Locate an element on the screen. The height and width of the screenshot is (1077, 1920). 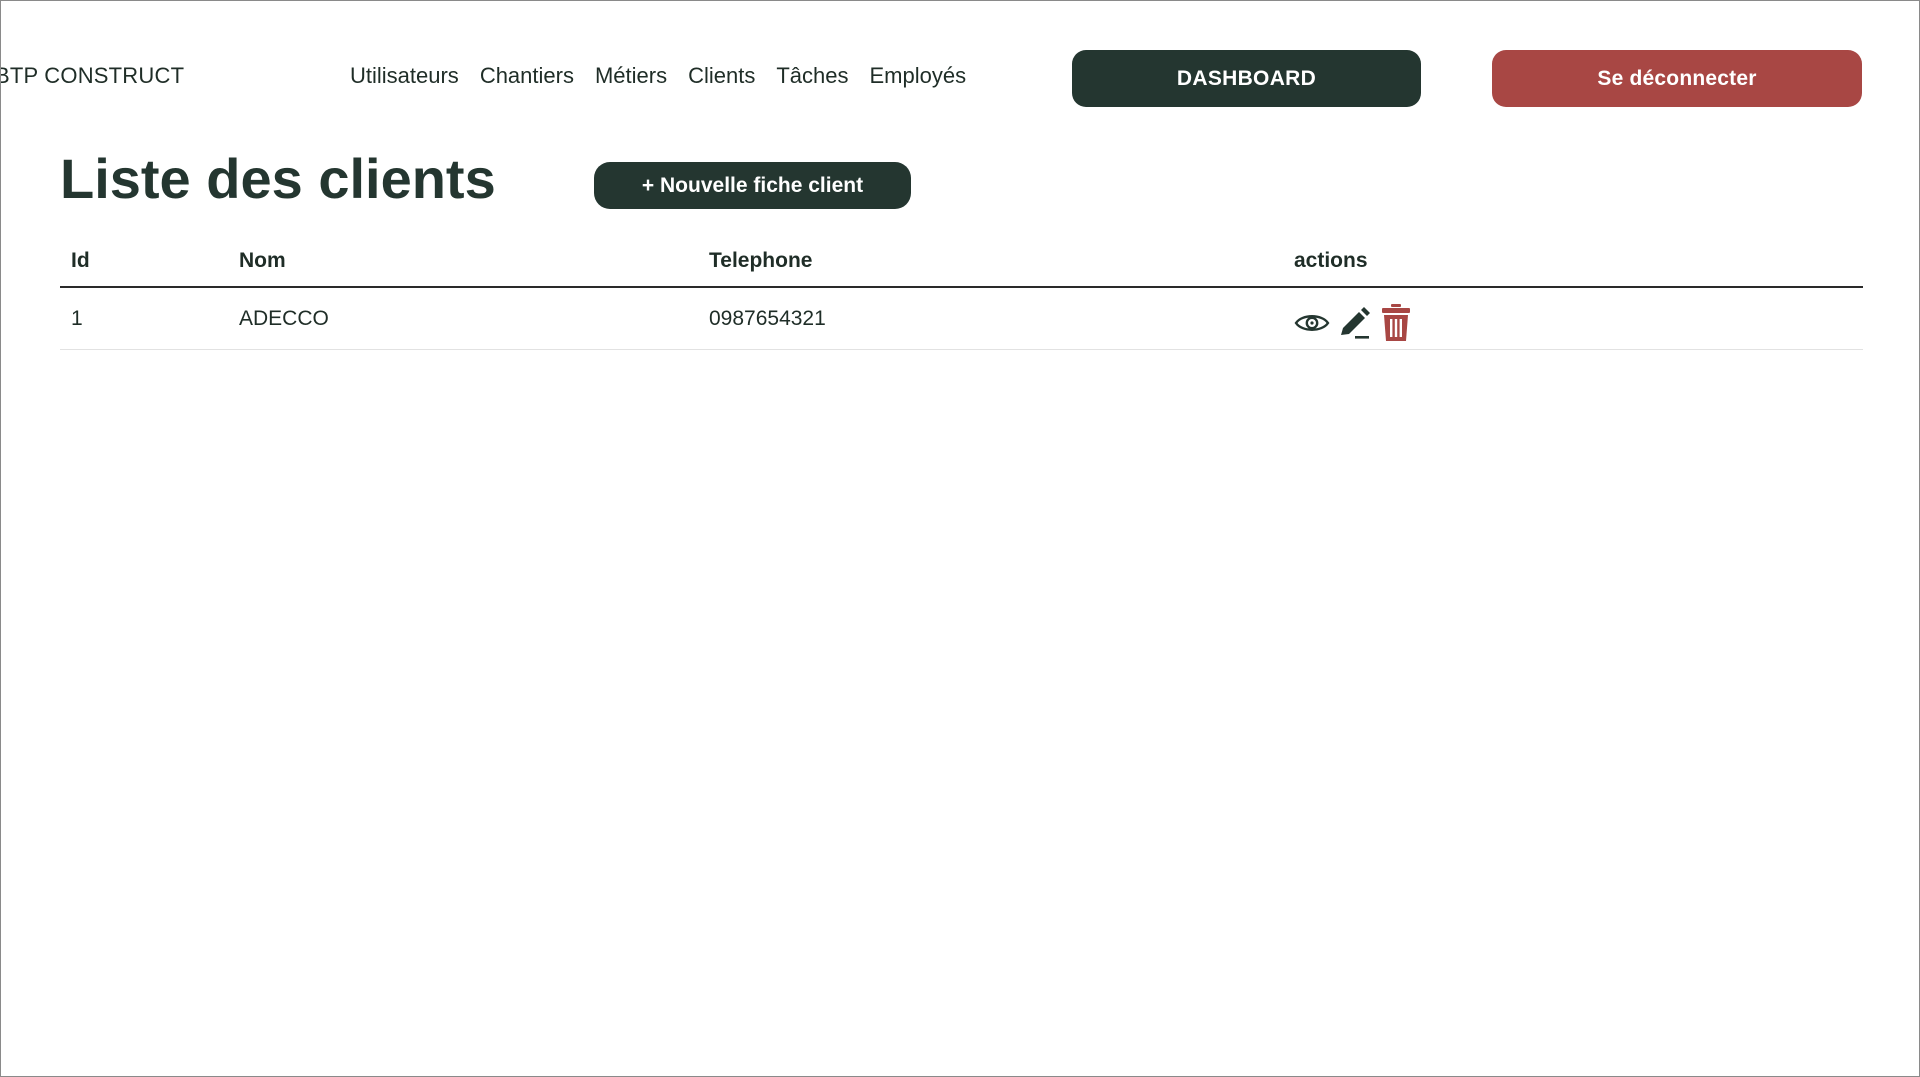
nav-item-utilisateurs: Utilisateurs is located at coordinates (404, 76).